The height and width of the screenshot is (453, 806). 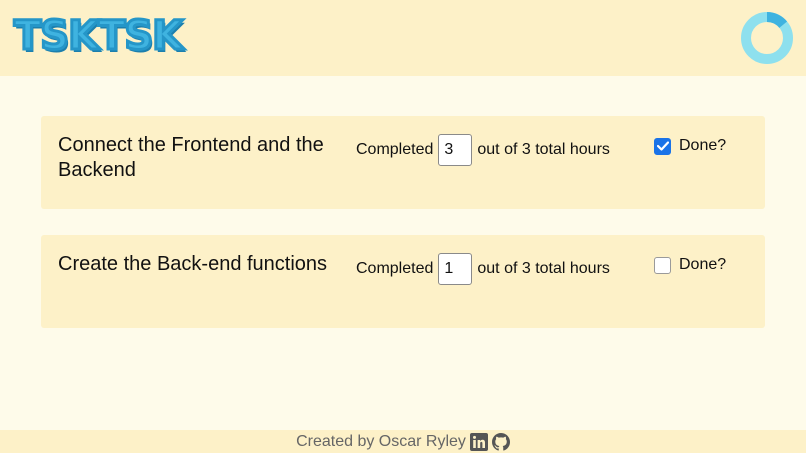 I want to click on logo-text: TSKTSK, so click(x=98, y=36).